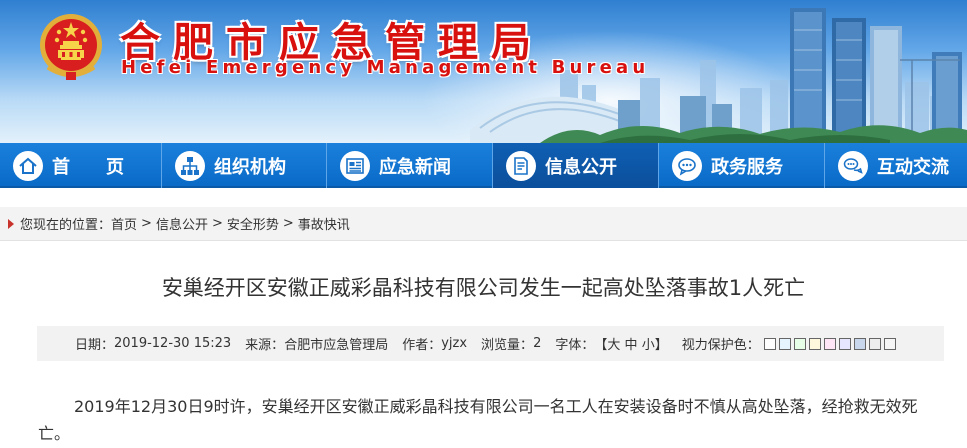 Image resolution: width=967 pixels, height=448 pixels. I want to click on font-size-medium-button: 中, so click(631, 343).